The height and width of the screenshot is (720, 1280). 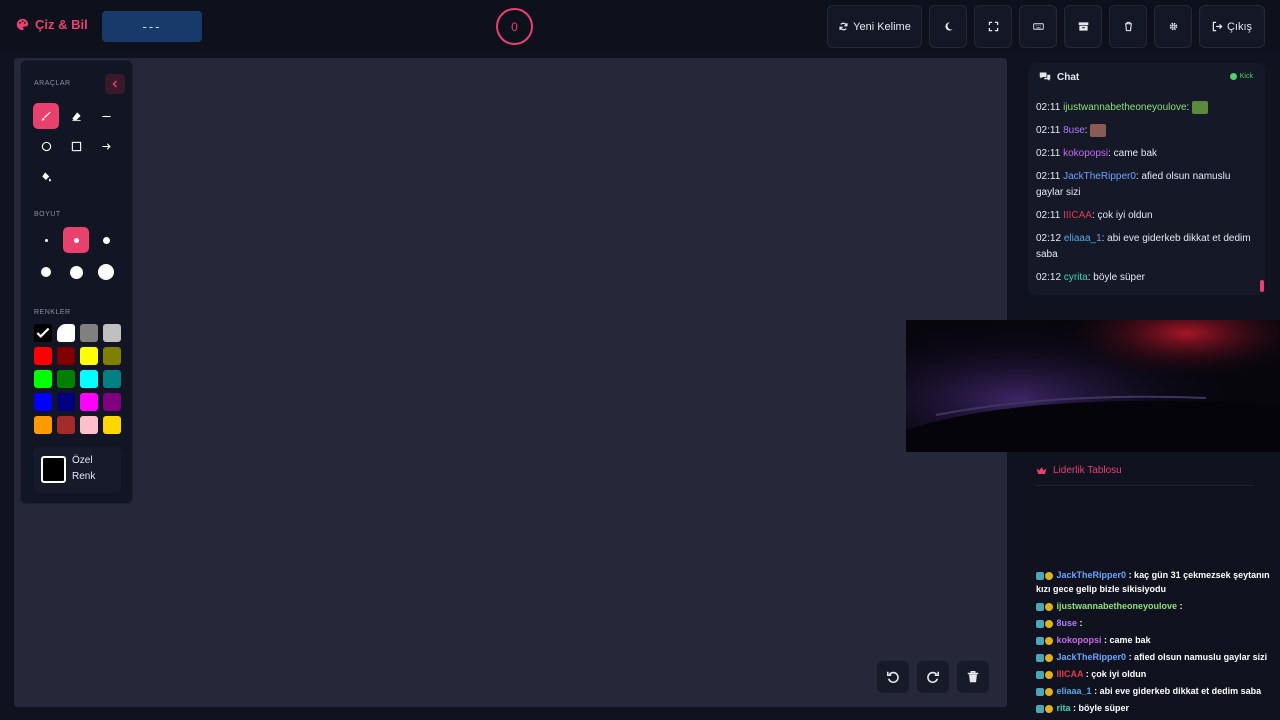 I want to click on archive-button, so click(x=1083, y=26).